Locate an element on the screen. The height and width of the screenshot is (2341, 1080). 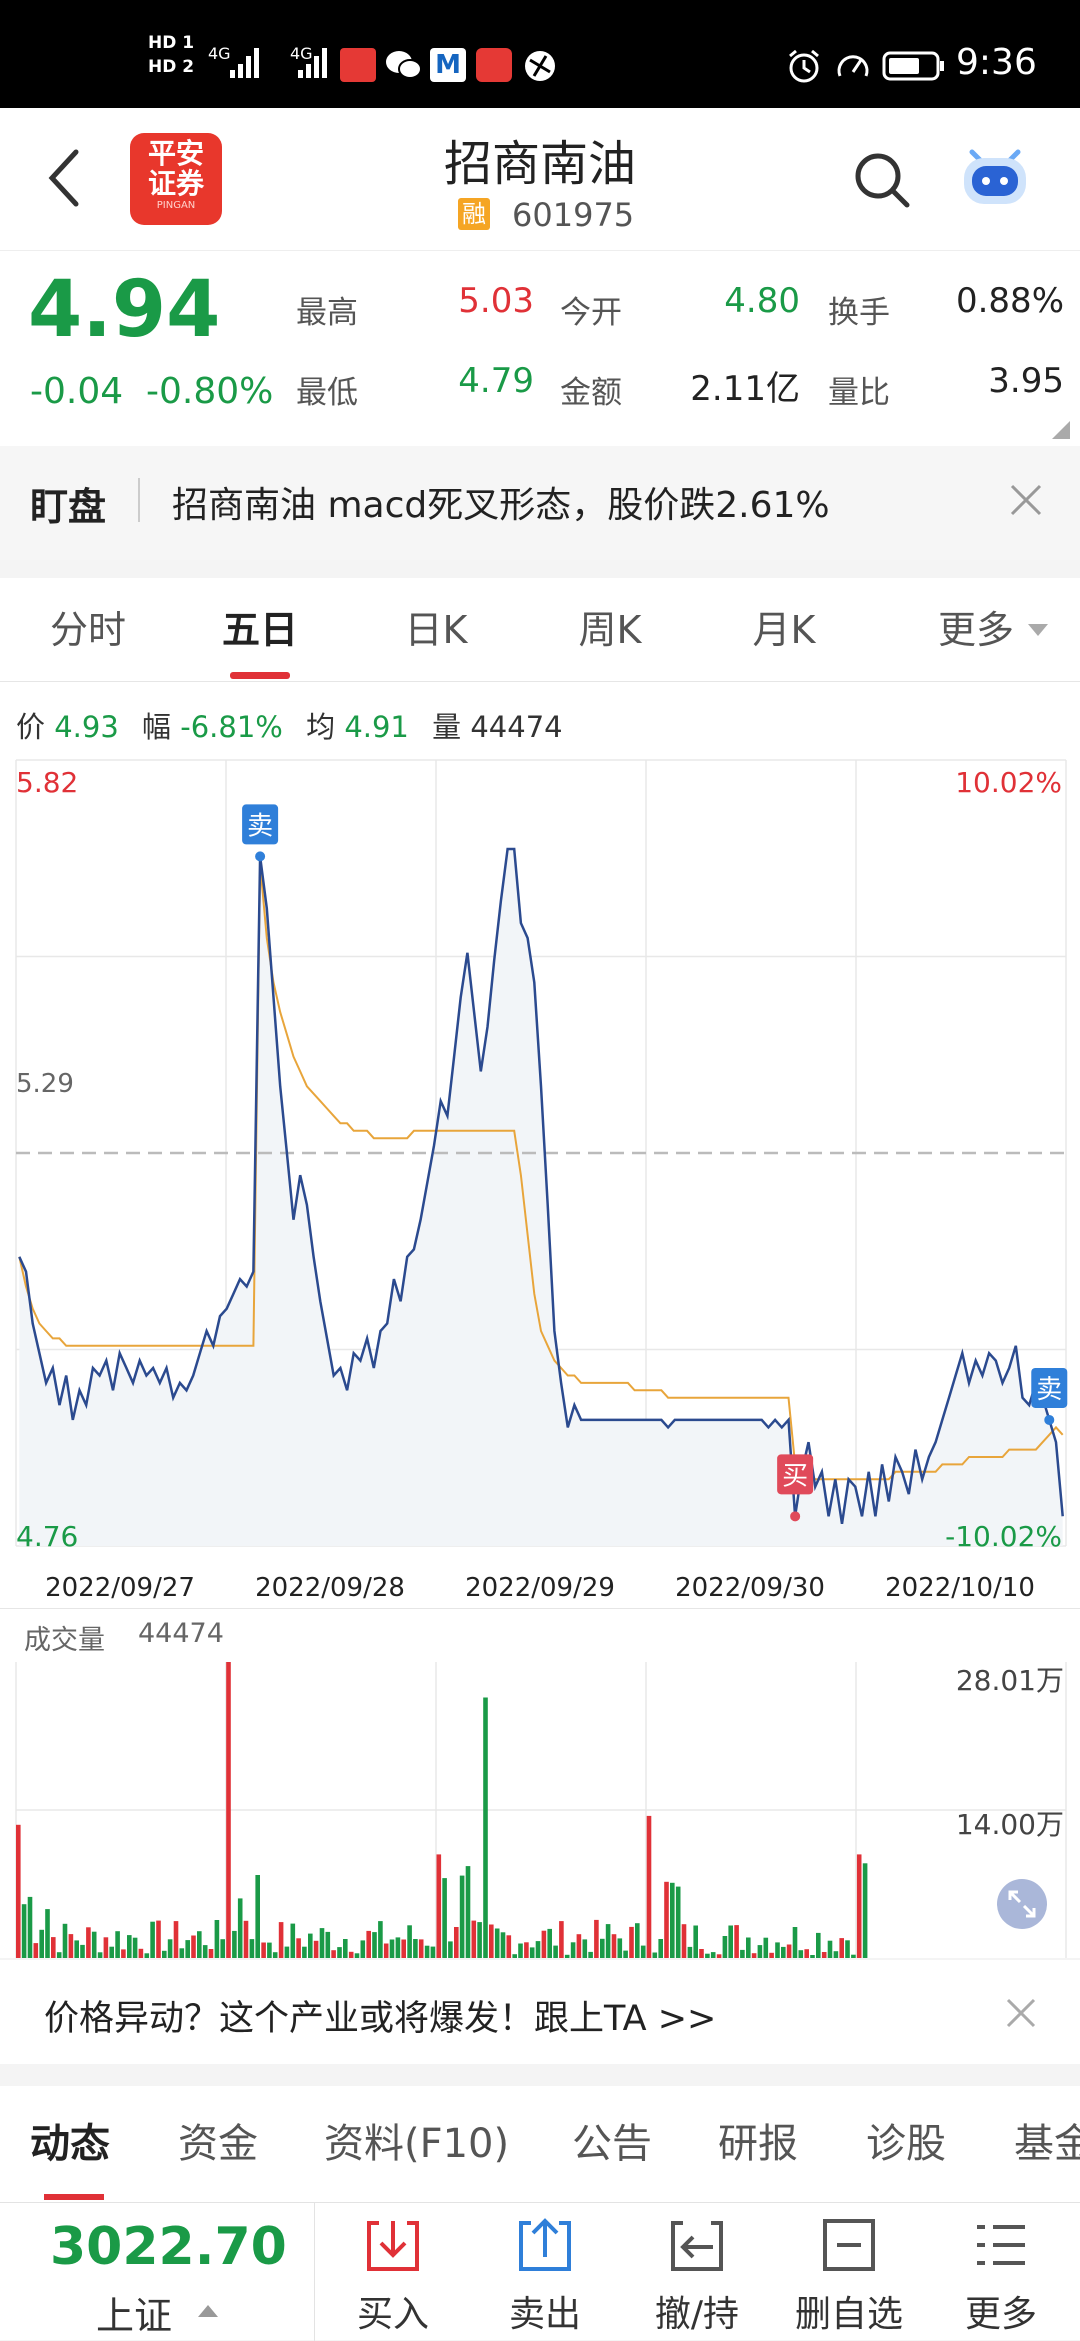
app-logo-line-1: 平安 is located at coordinates (175, 153).